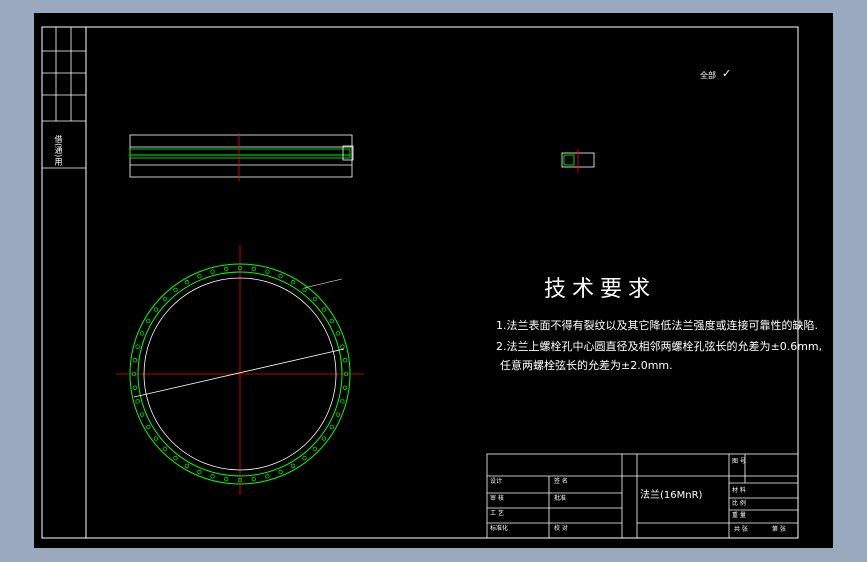 The height and width of the screenshot is (562, 867). What do you see at coordinates (739, 490) in the screenshot?
I see `tb-small-1: 材 料` at bounding box center [739, 490].